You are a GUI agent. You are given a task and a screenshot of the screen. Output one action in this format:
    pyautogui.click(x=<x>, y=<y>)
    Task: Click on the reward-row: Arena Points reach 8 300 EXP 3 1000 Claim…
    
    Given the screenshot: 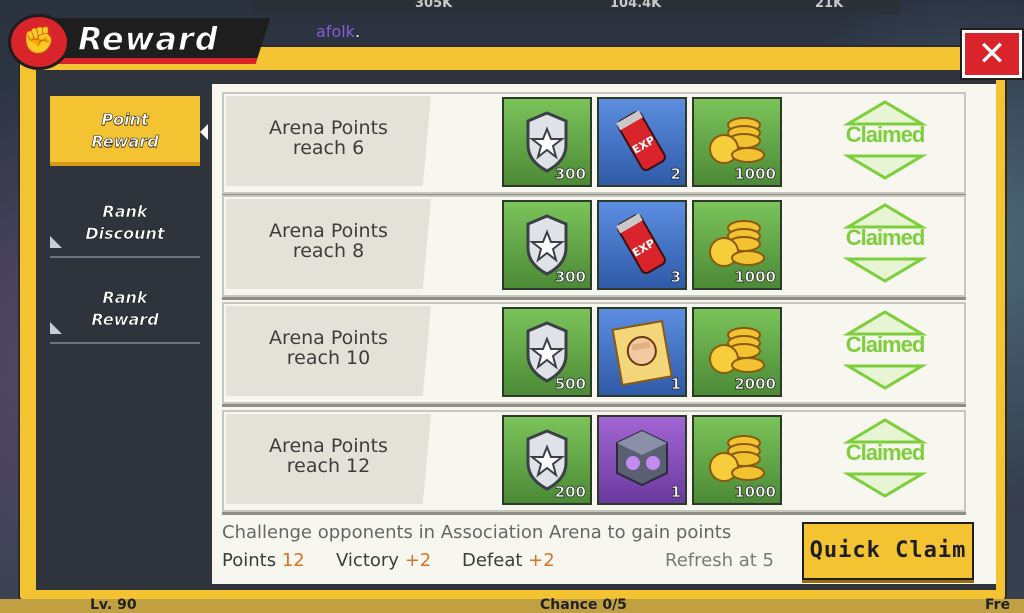 What is the action you would take?
    pyautogui.click(x=594, y=246)
    